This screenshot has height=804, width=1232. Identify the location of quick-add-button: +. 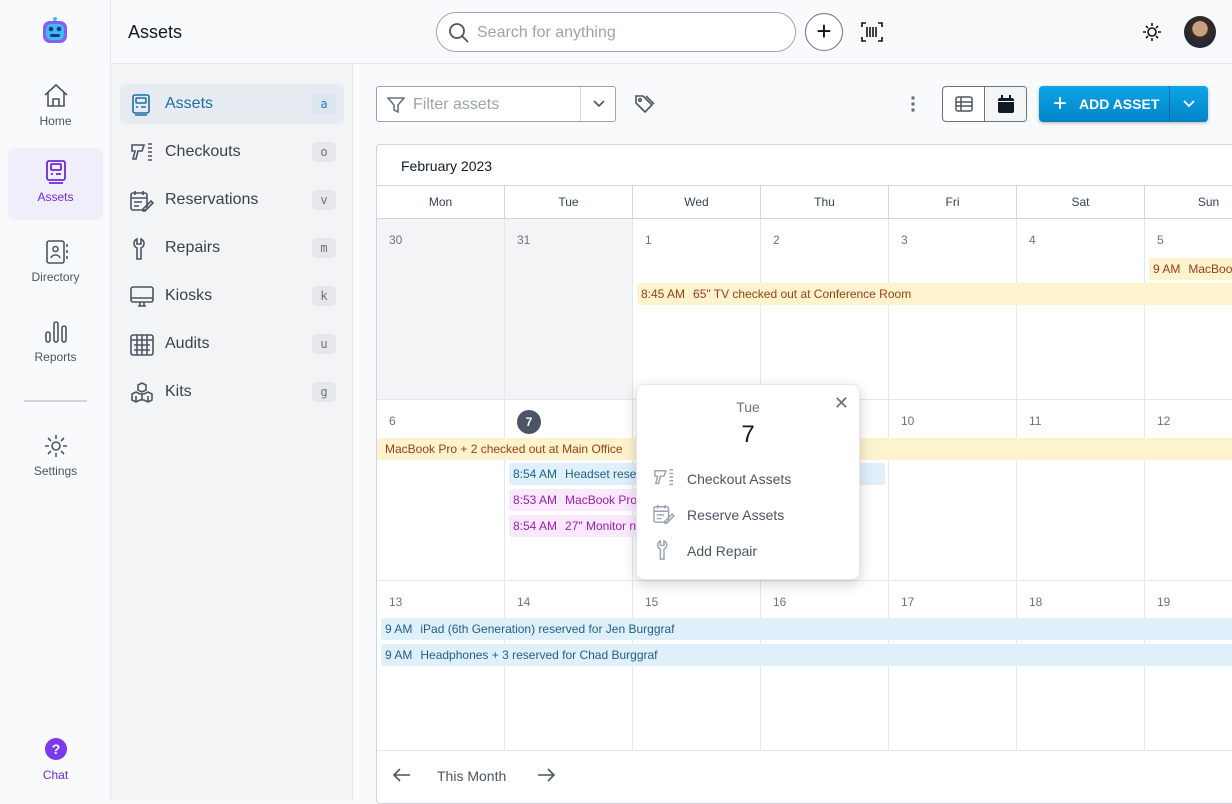
(824, 32).